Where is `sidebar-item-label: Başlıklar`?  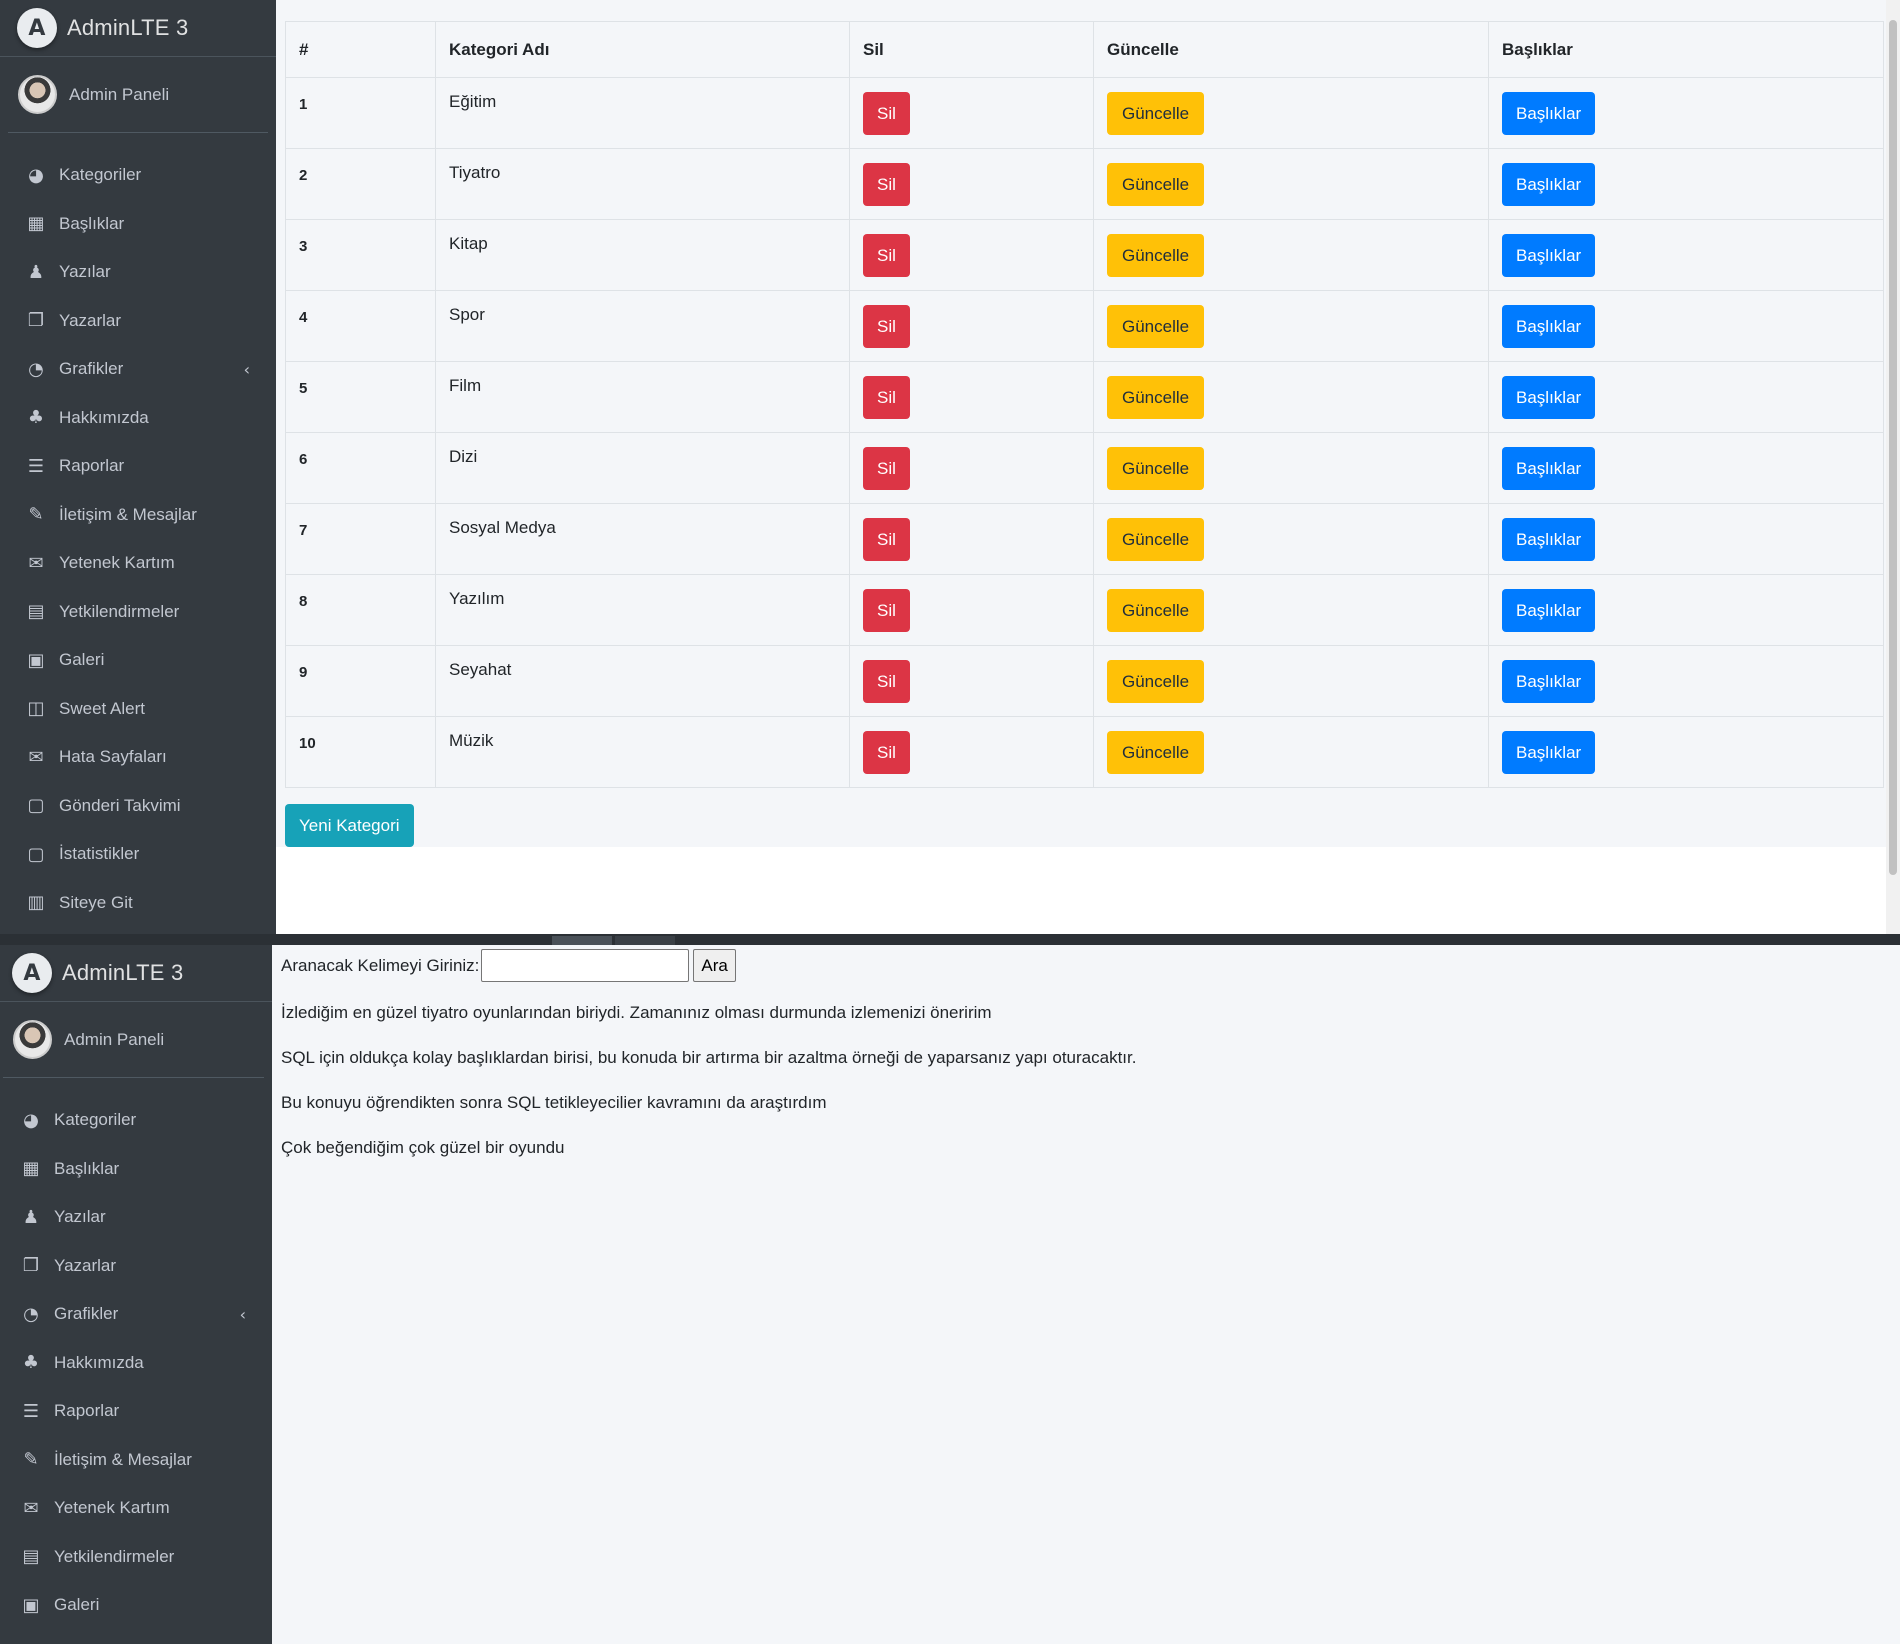 sidebar-item-label: Başlıklar is located at coordinates (92, 223).